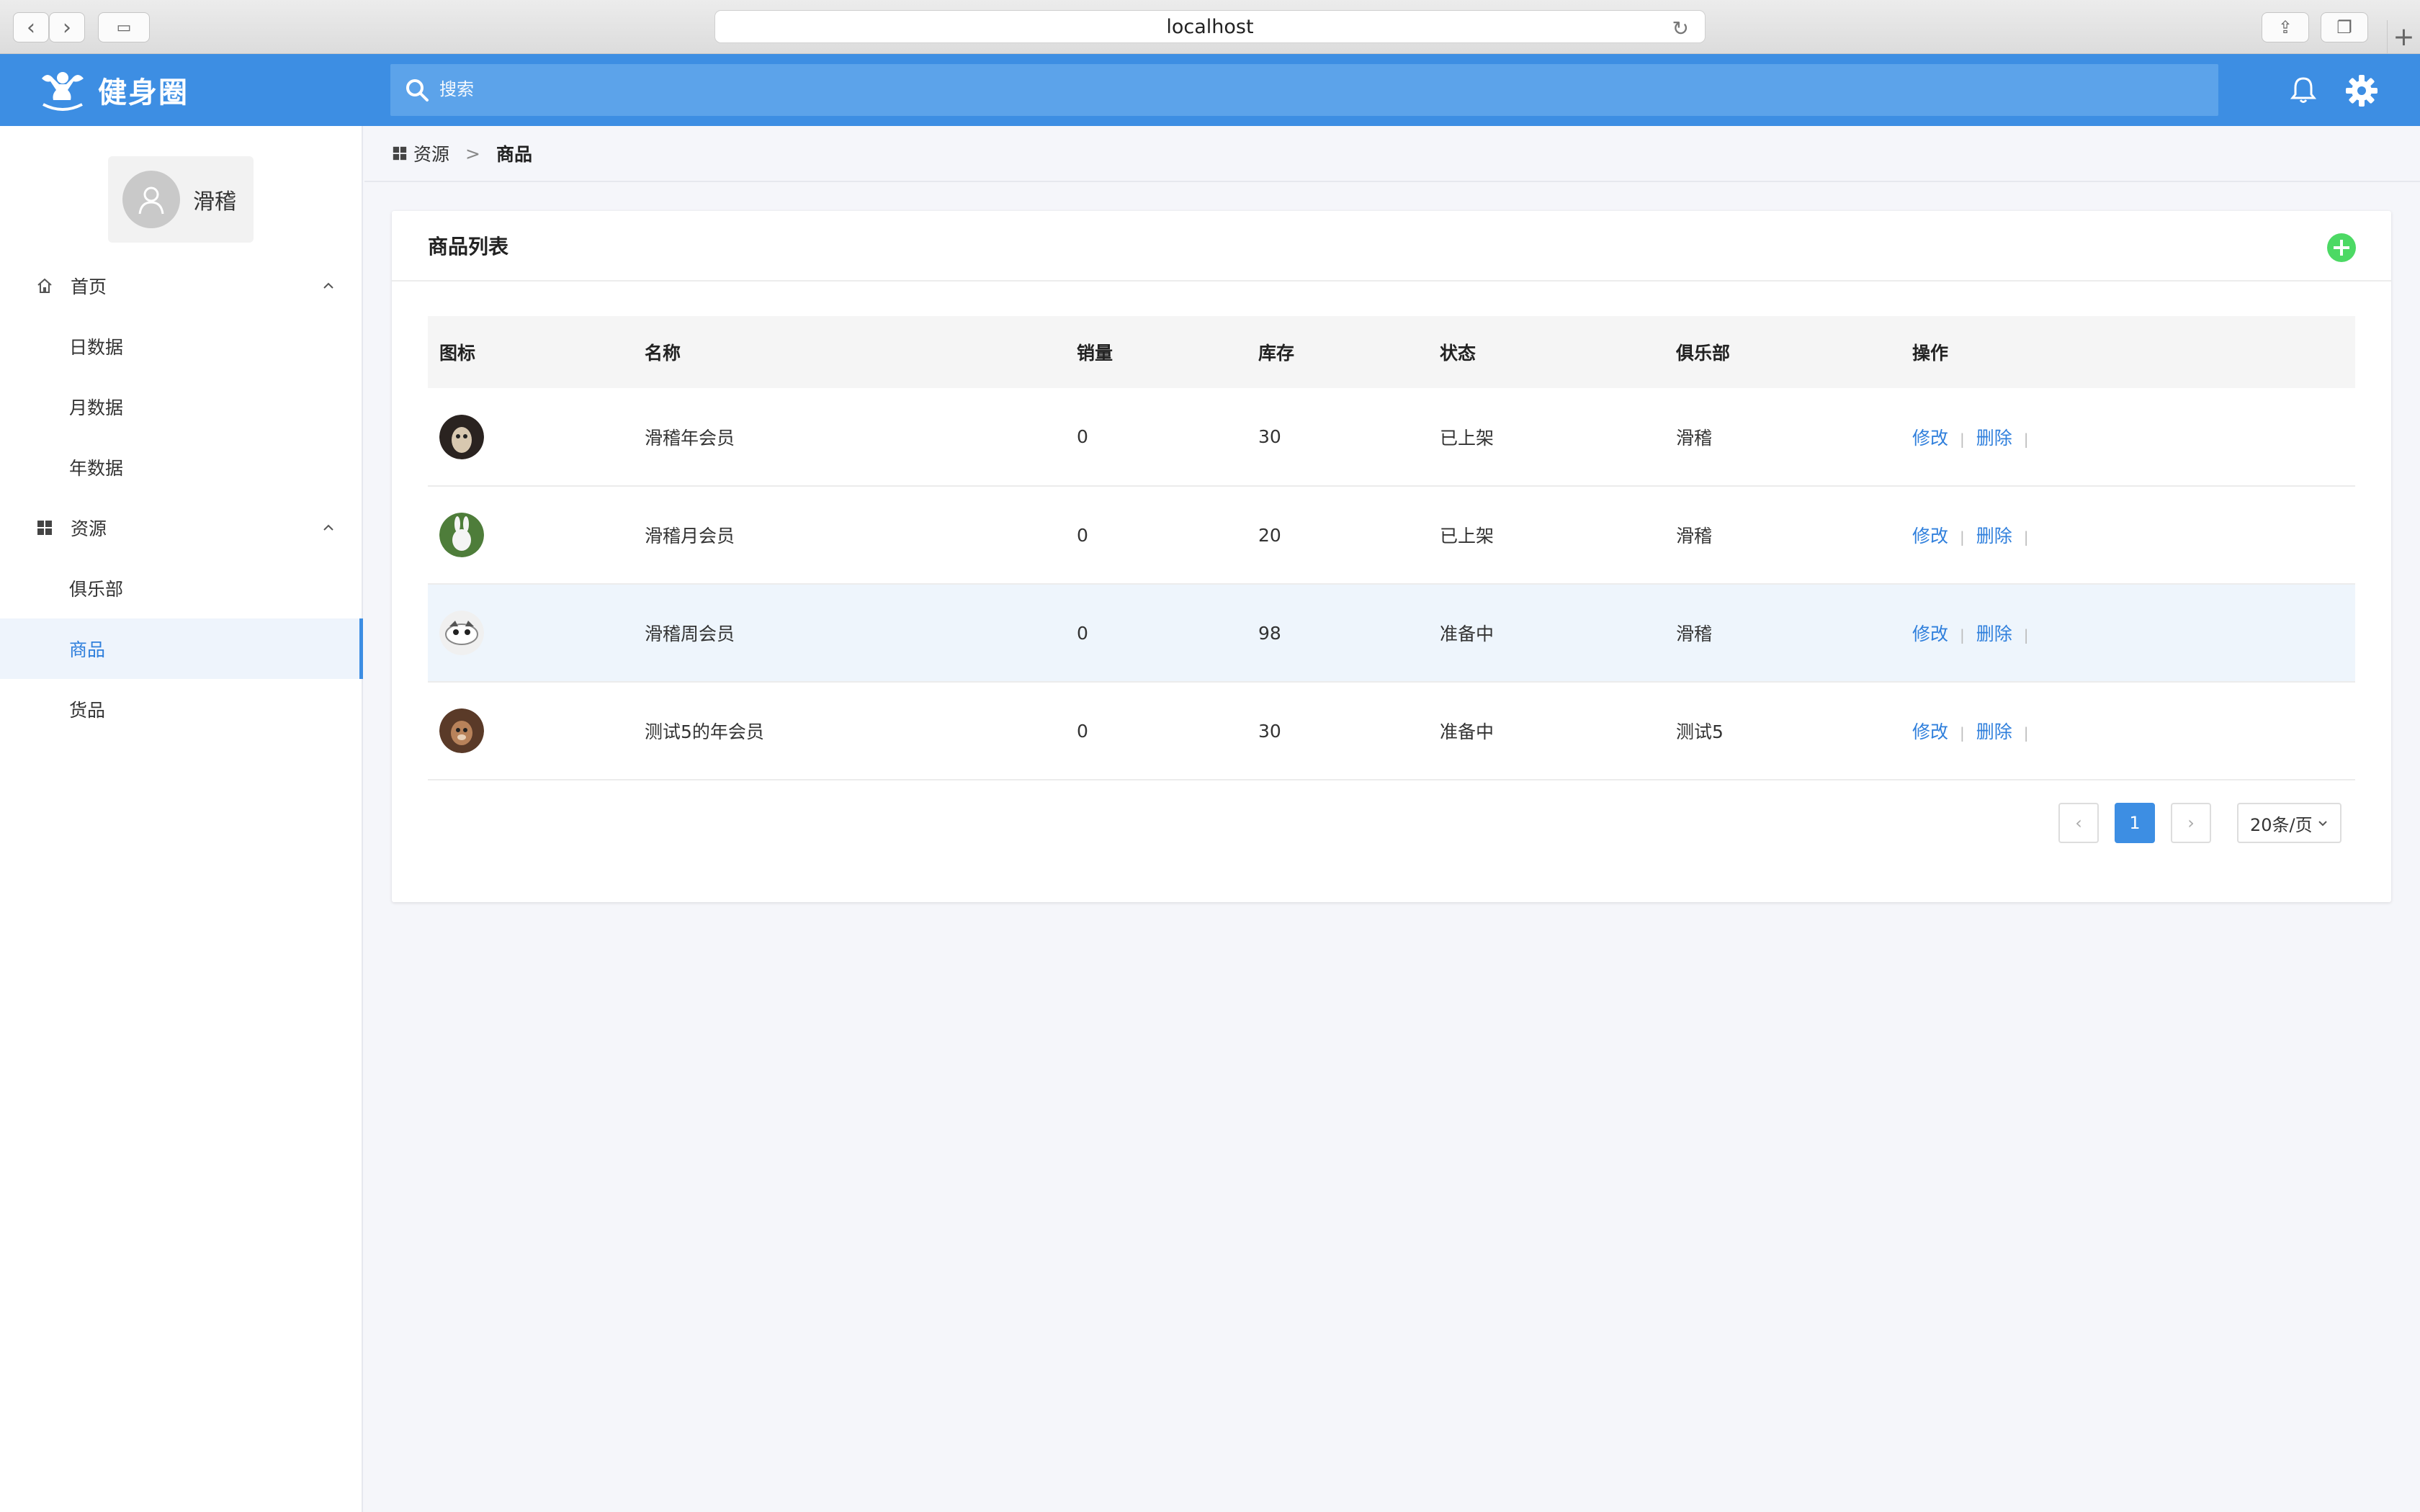  I want to click on column-header: 状态, so click(1546, 352).